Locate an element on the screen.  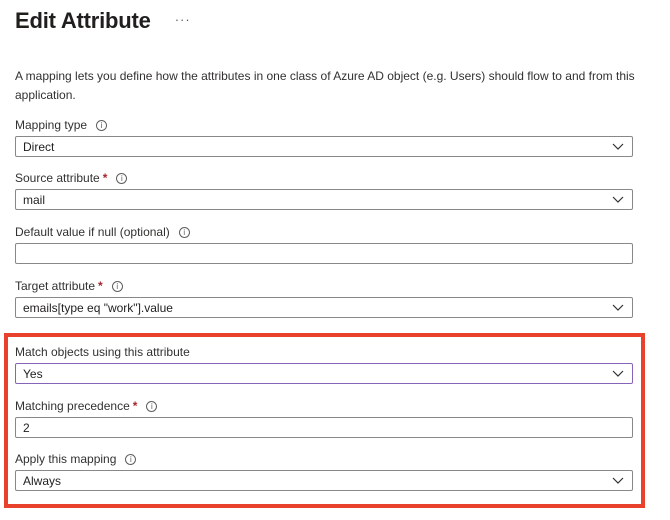
source-attribute-label: Source attribute is located at coordinates (57, 178).